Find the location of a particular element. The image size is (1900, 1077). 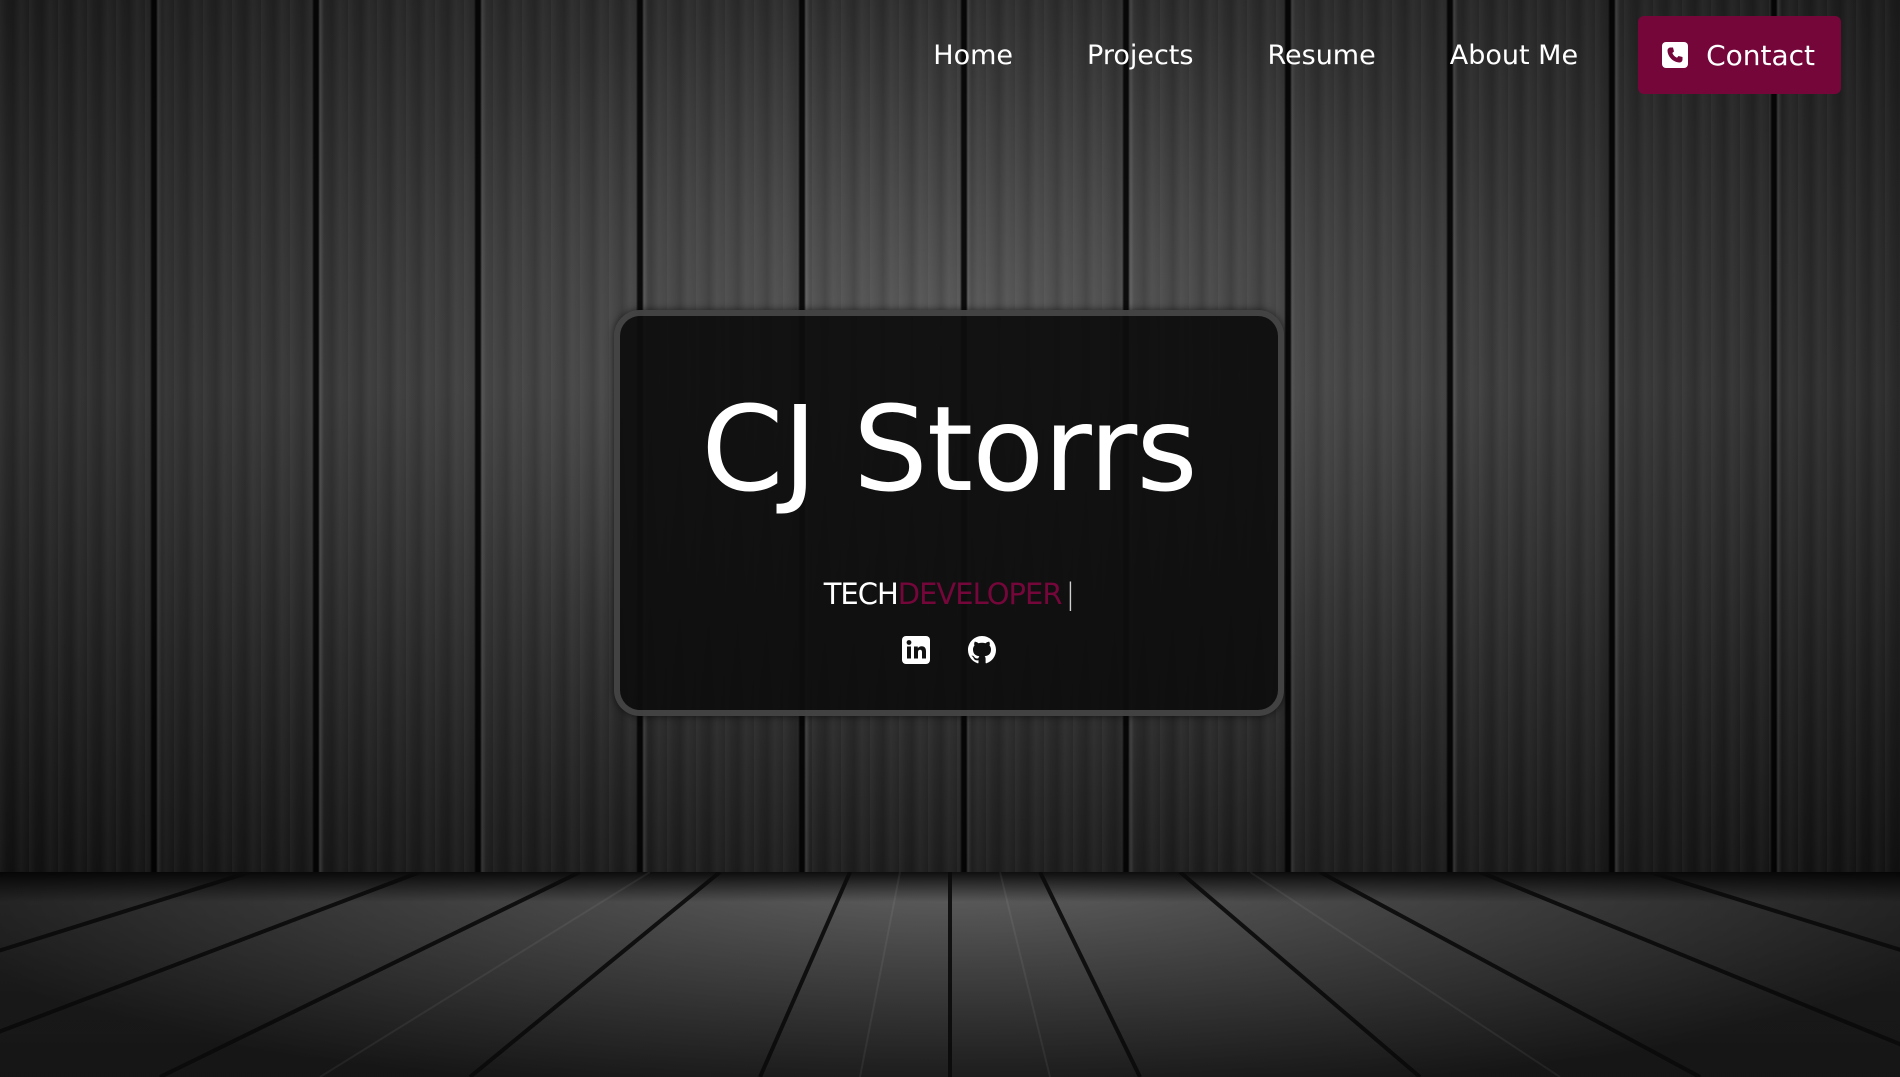

hero-card: CJ Storrs TECHDEVELOPER | is located at coordinates (949, 513).